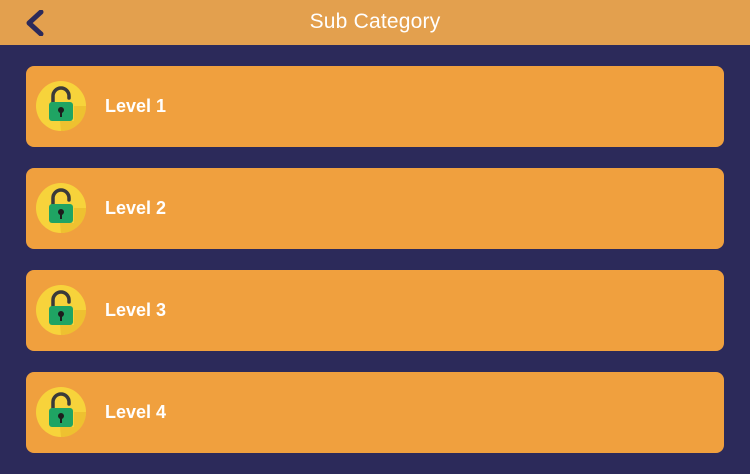  What do you see at coordinates (136, 412) in the screenshot?
I see `level-label: Level 4` at bounding box center [136, 412].